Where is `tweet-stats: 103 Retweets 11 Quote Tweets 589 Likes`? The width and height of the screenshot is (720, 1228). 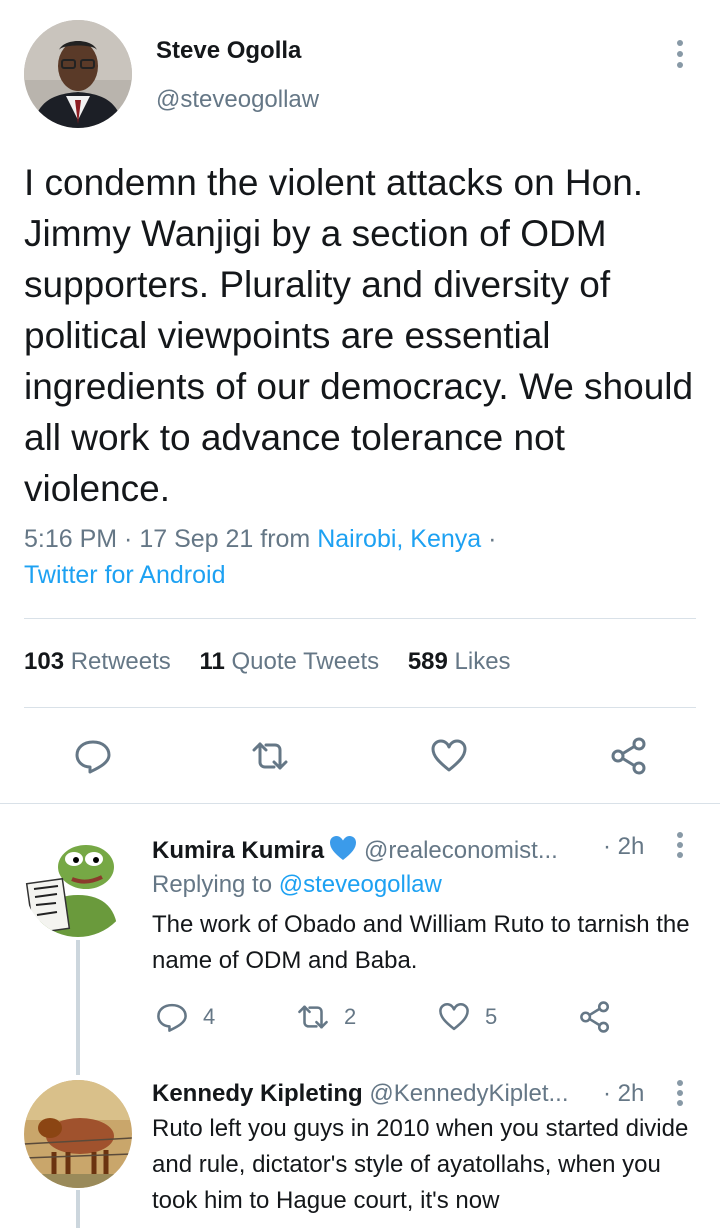
tweet-stats: 103 Retweets 11 Quote Tweets 589 Likes is located at coordinates (278, 662).